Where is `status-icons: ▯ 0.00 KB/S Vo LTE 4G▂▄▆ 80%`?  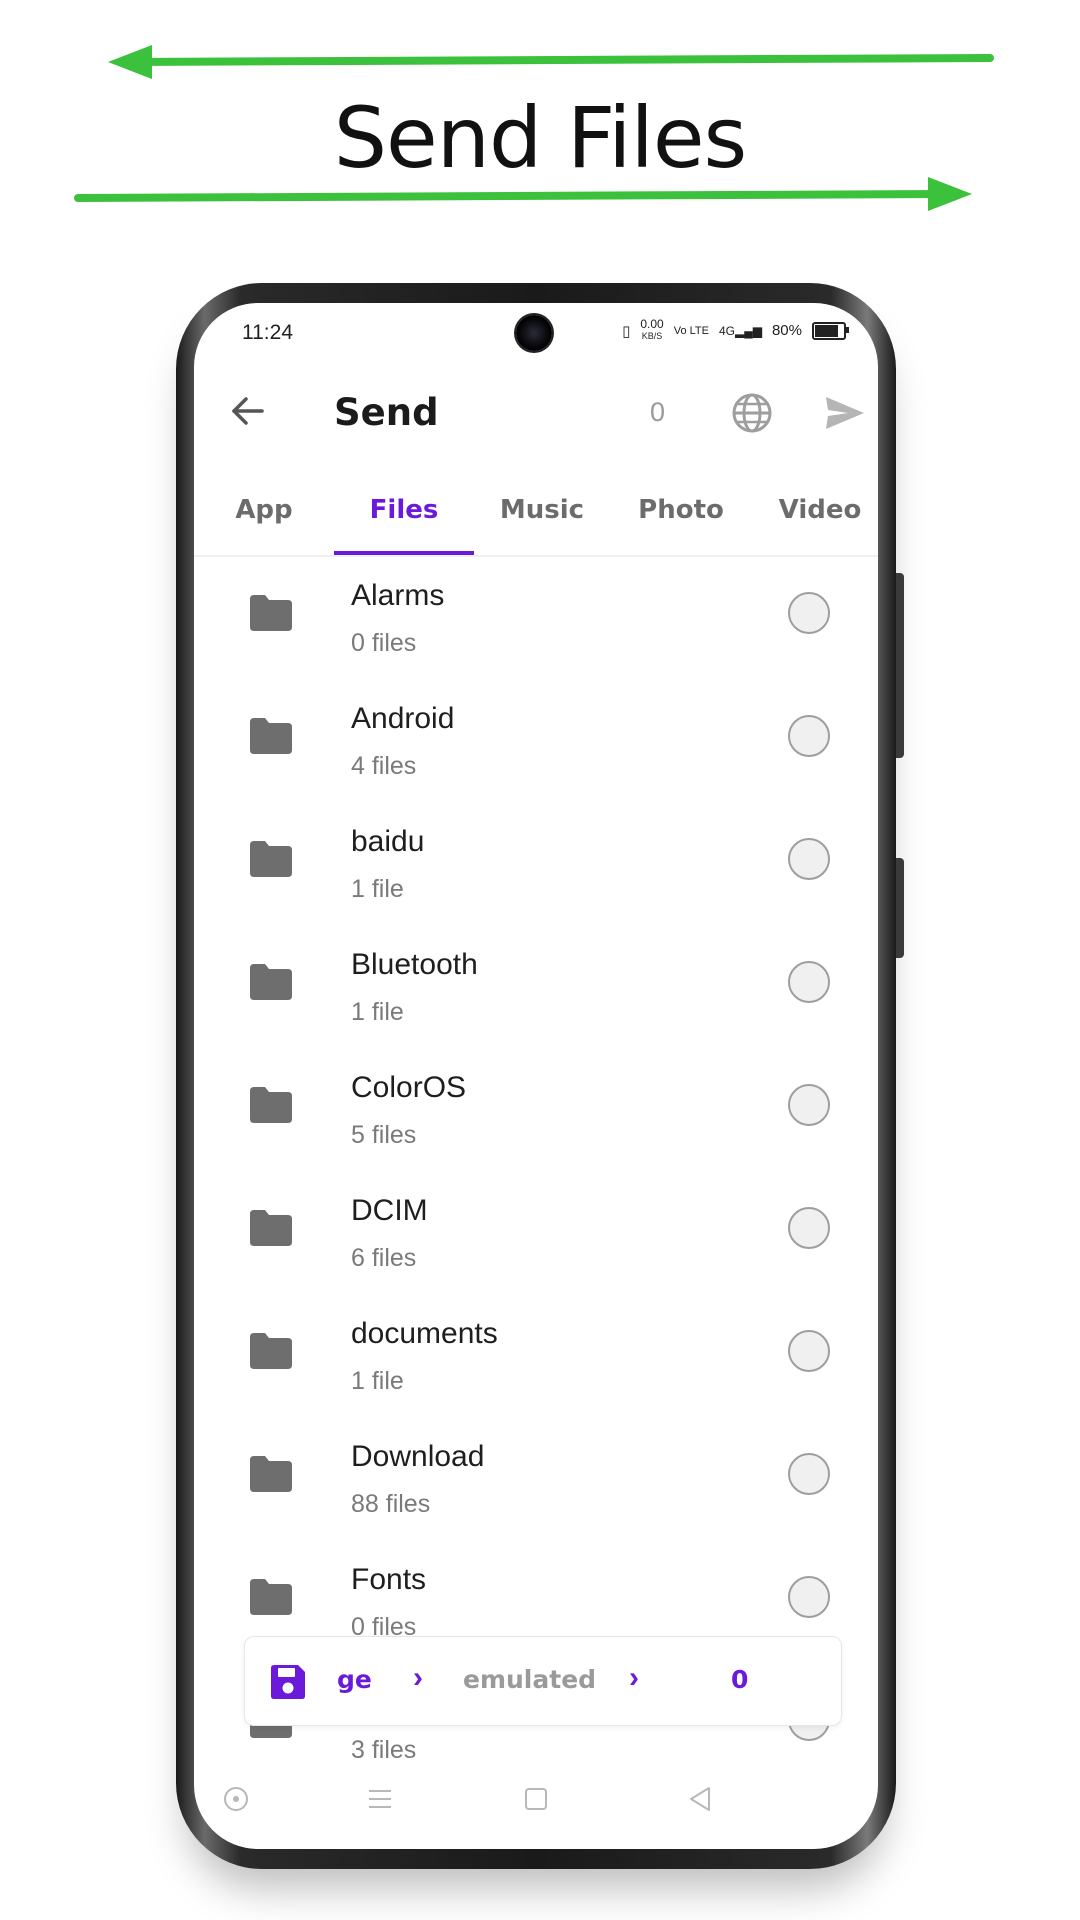
status-icons: ▯ 0.00 KB/S Vo LTE 4G▂▄▆ 80% is located at coordinates (735, 329).